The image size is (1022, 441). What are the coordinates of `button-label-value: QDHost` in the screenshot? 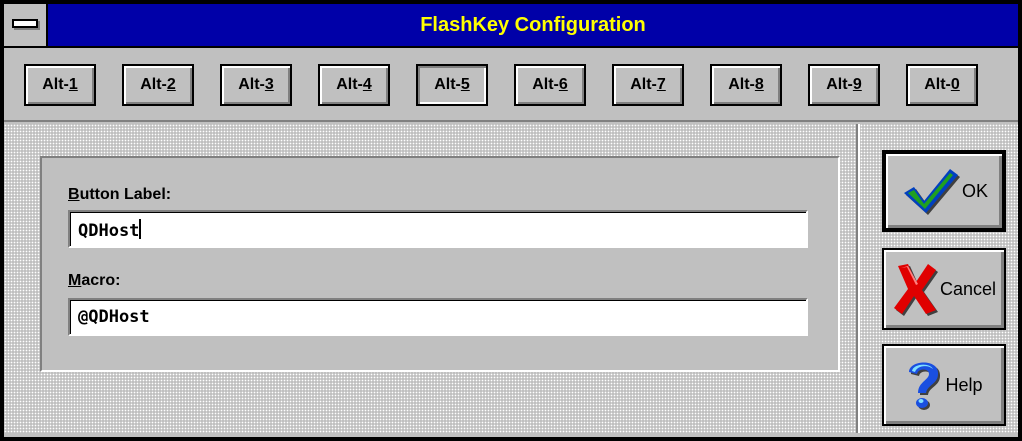 It's located at (109, 231).